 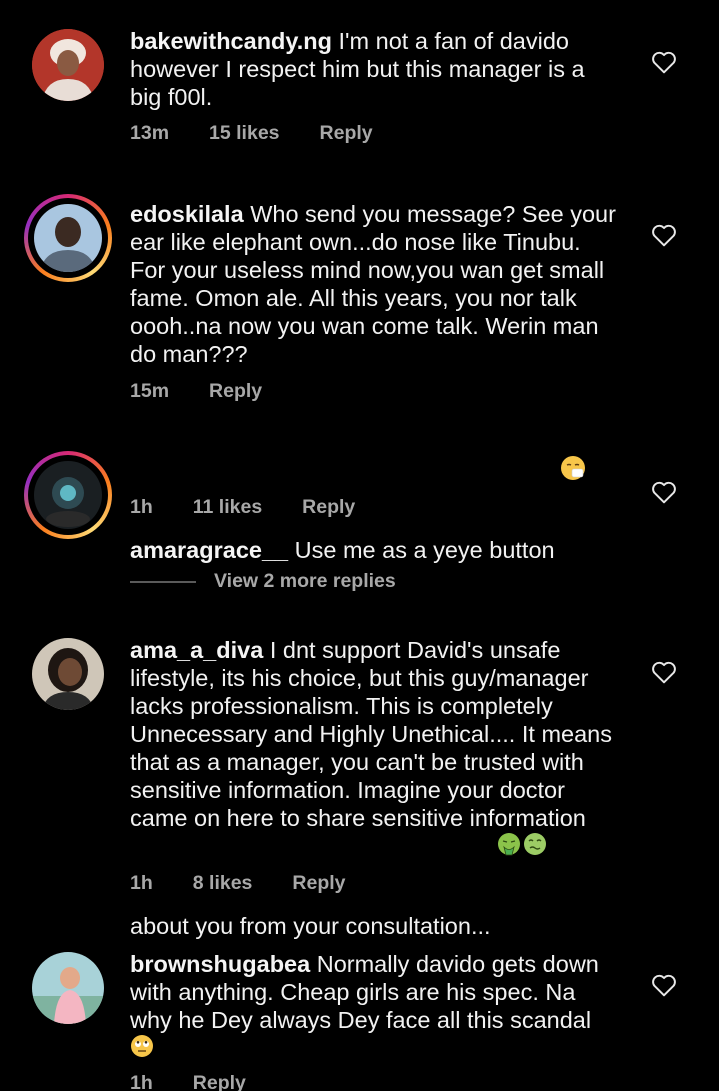 What do you see at coordinates (142, 1046) in the screenshot?
I see `face-with-rolling-eyes-emoji` at bounding box center [142, 1046].